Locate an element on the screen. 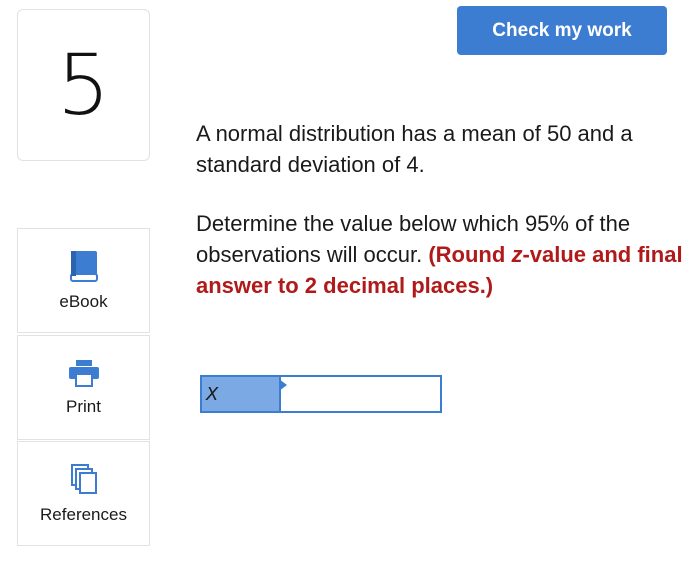  answer-row: X is located at coordinates (321, 394).